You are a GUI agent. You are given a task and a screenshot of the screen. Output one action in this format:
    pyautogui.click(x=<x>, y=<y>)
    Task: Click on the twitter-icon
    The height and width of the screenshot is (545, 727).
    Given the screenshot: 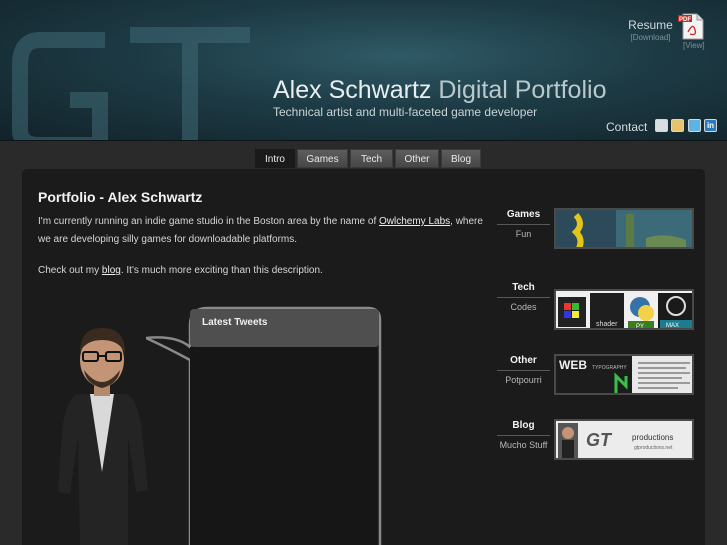 What is the action you would take?
    pyautogui.click(x=694, y=125)
    